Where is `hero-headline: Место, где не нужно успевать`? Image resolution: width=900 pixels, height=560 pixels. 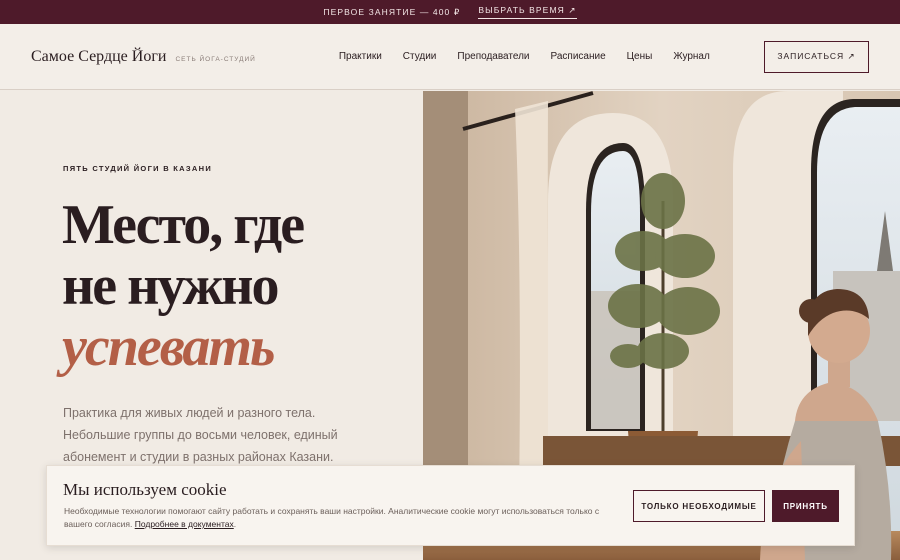 hero-headline: Место, где не нужно успевать is located at coordinates (183, 286).